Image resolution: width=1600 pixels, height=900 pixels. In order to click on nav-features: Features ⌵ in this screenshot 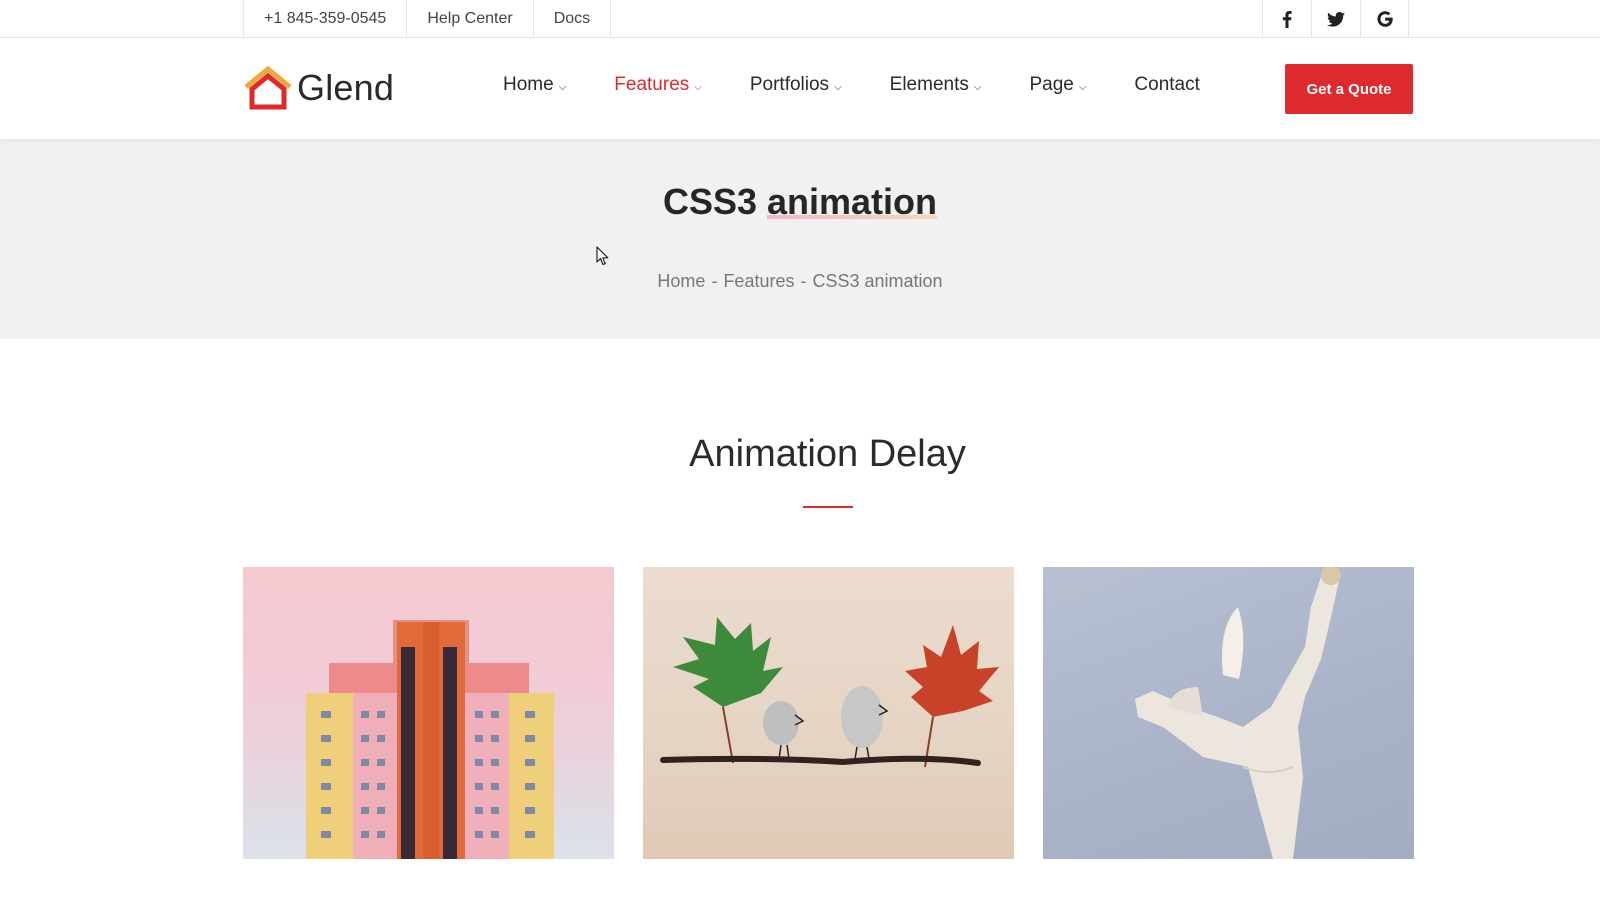, I will do `click(658, 85)`.